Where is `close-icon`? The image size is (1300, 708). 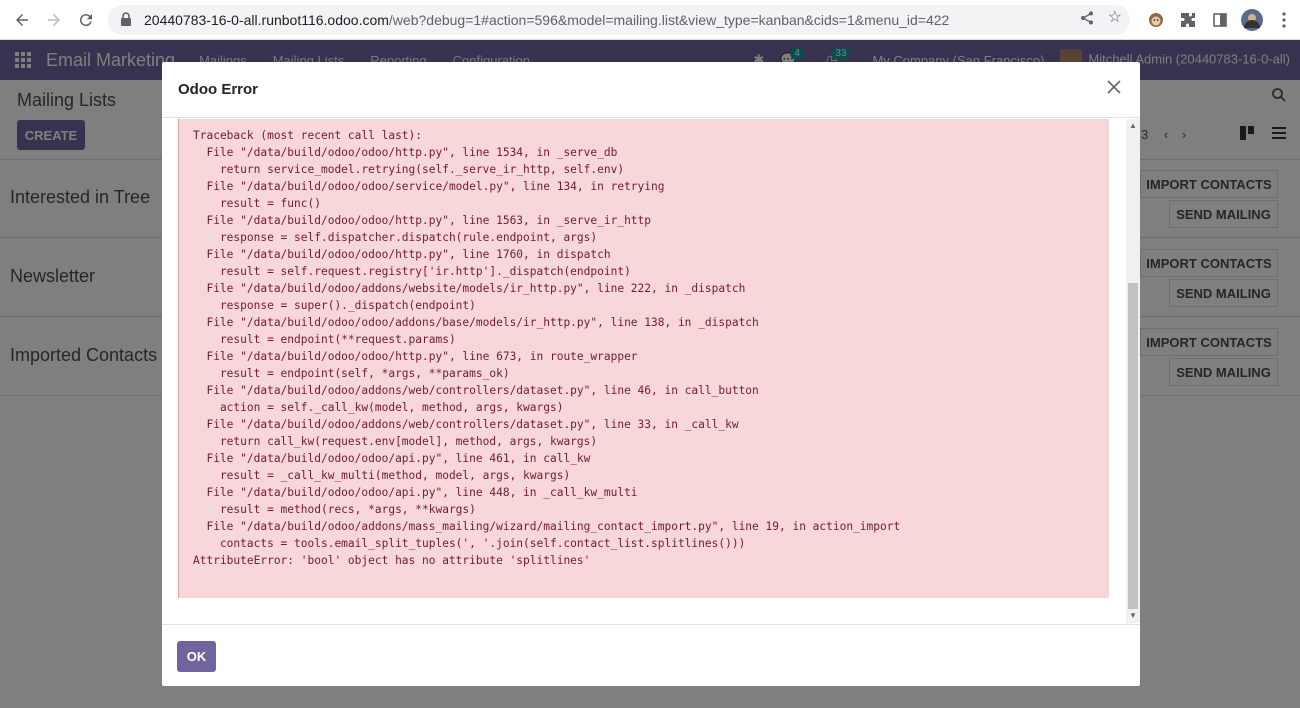
close-icon is located at coordinates (1116, 89).